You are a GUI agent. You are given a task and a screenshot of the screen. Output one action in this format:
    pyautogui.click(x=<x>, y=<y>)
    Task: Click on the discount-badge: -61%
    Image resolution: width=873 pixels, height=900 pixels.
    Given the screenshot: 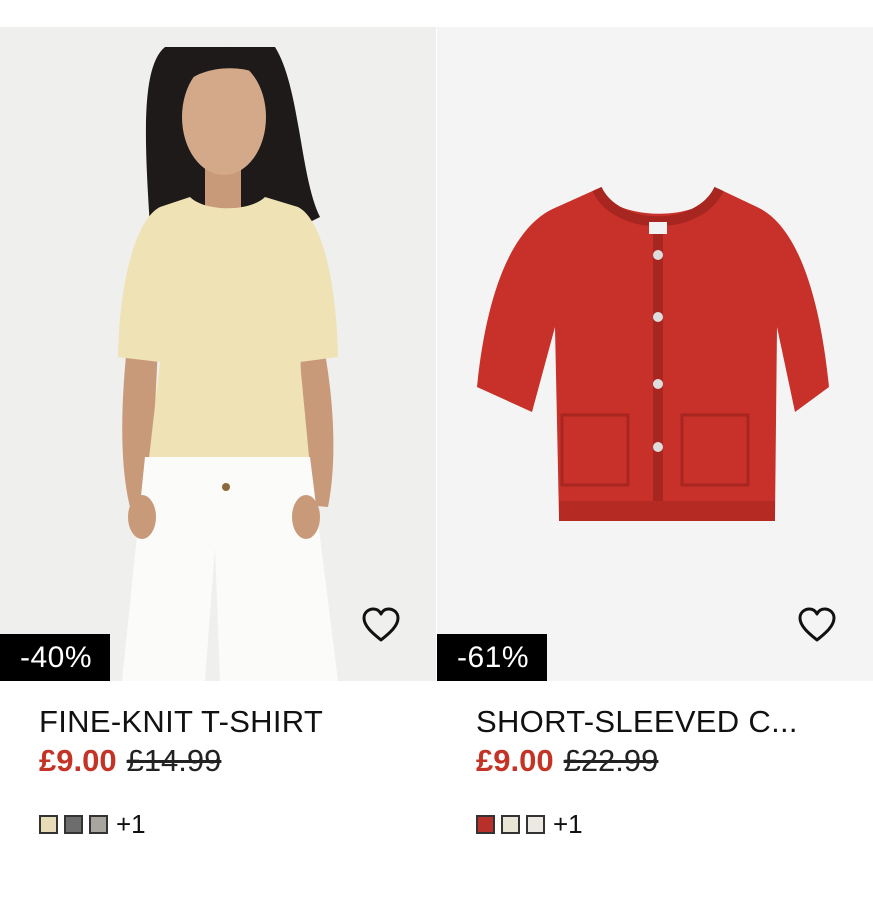 What is the action you would take?
    pyautogui.click(x=492, y=657)
    